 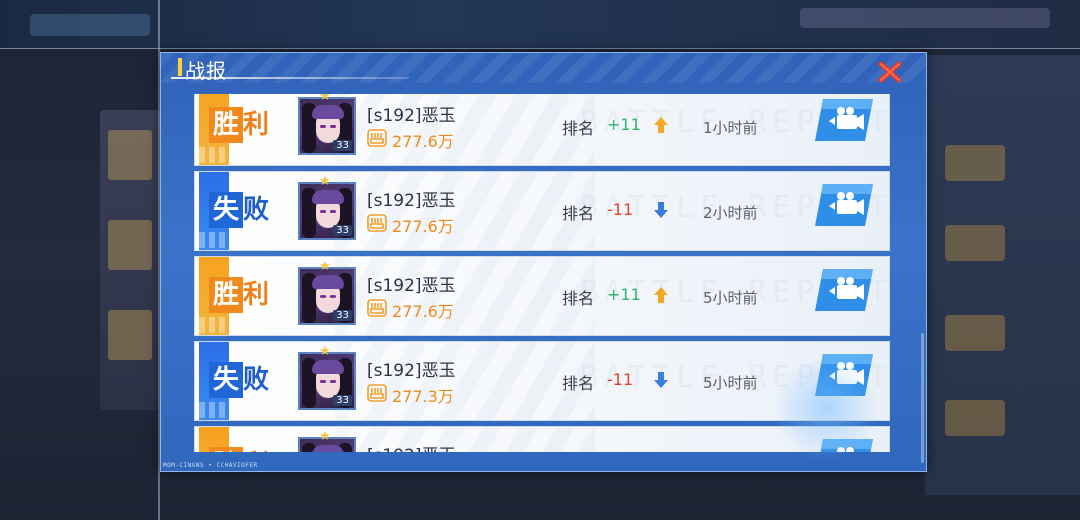 What do you see at coordinates (540, 24) in the screenshot?
I see `background-top-bar` at bounding box center [540, 24].